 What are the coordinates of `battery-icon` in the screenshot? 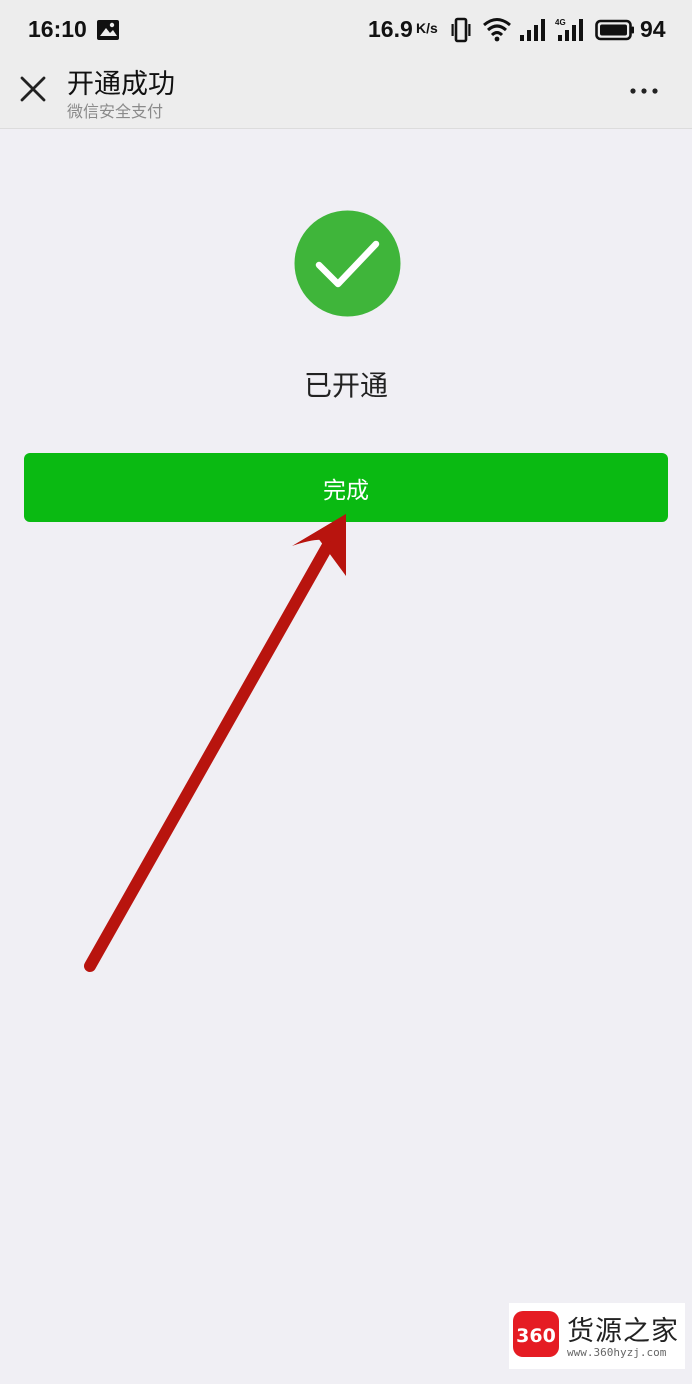 It's located at (614, 30).